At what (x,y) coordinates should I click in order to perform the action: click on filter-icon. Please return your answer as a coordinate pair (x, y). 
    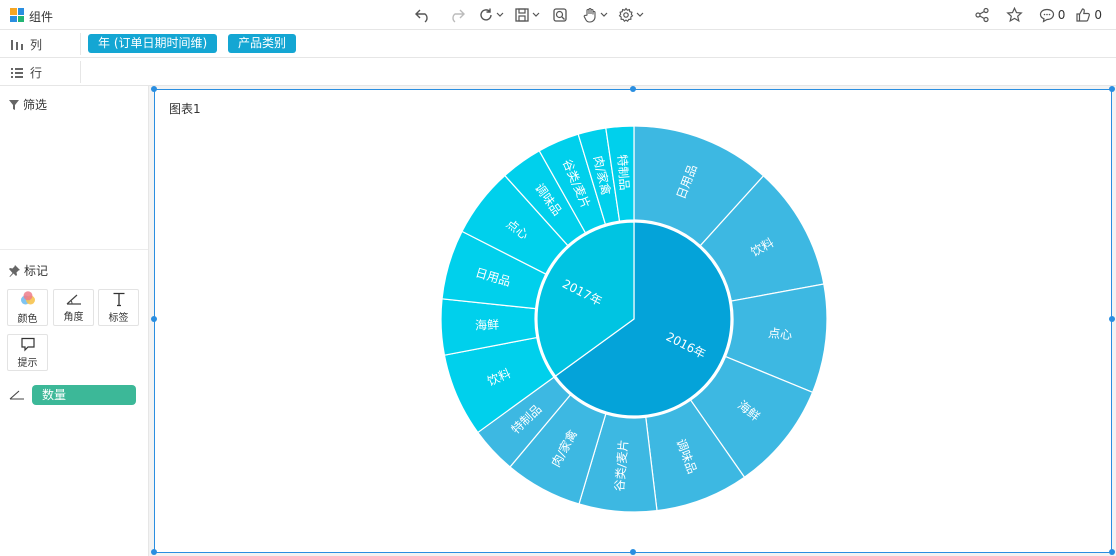
    Looking at the image, I should click on (14, 104).